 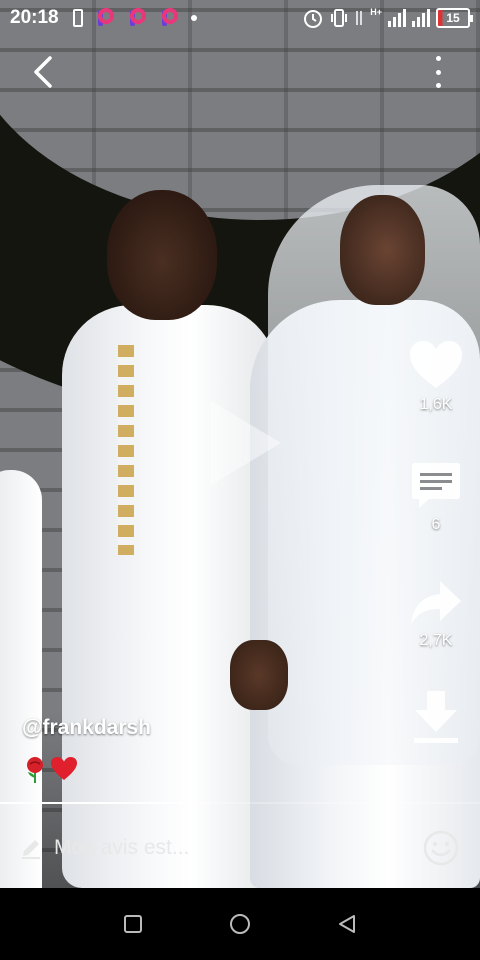 What do you see at coordinates (31, 849) in the screenshot?
I see `pencil-icon` at bounding box center [31, 849].